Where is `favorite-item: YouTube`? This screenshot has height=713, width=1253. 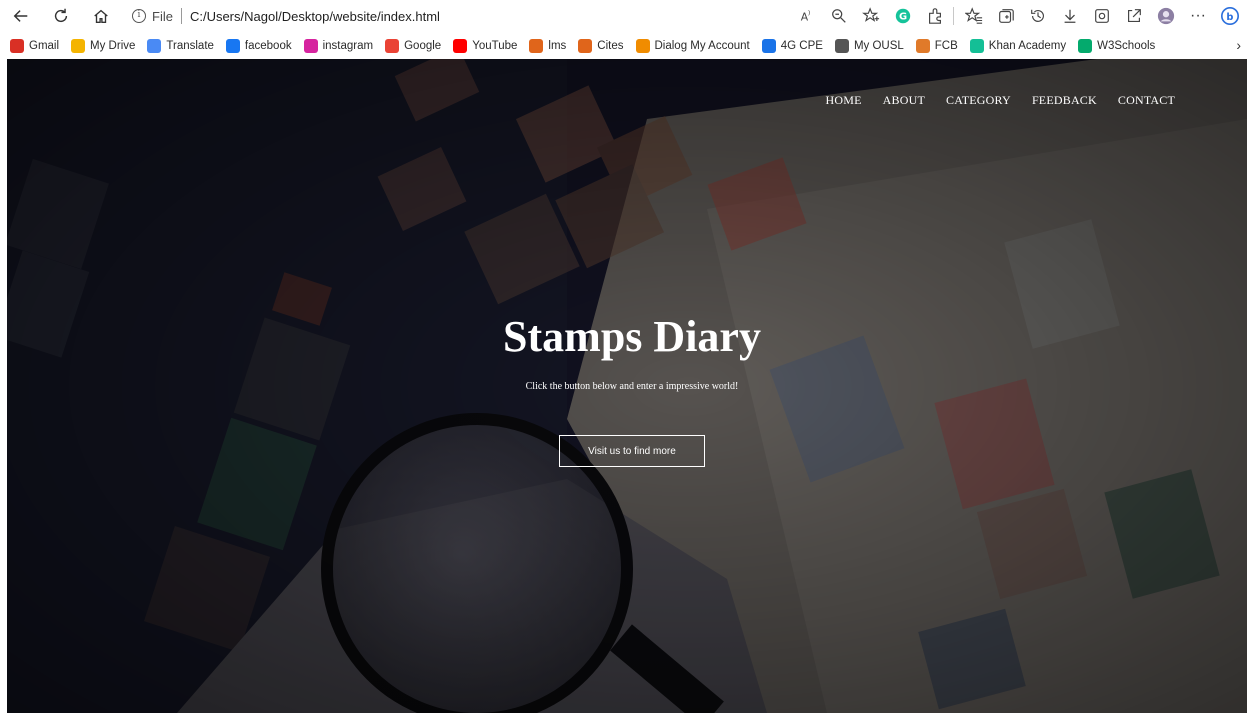 favorite-item: YouTube is located at coordinates (485, 45).